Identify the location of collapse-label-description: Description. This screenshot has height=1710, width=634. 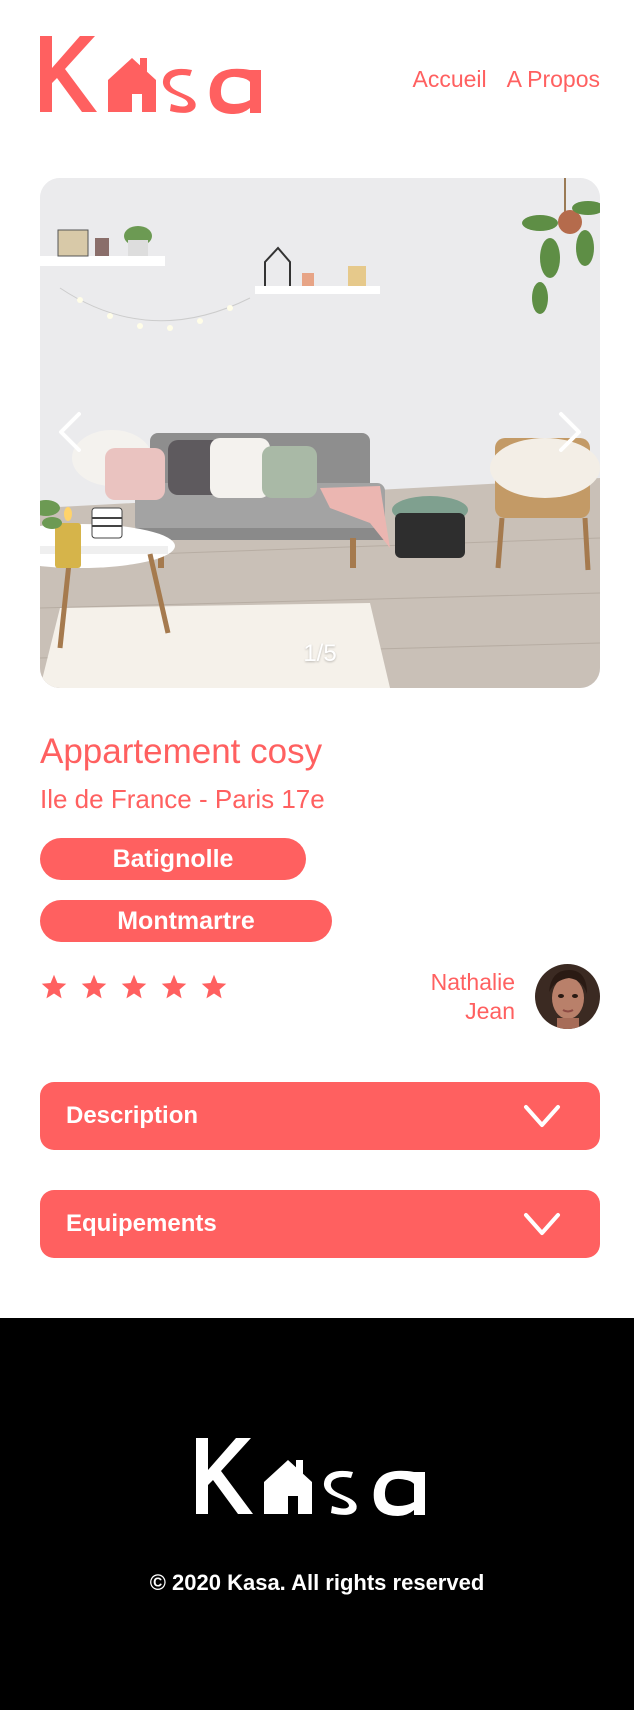
(132, 1115).